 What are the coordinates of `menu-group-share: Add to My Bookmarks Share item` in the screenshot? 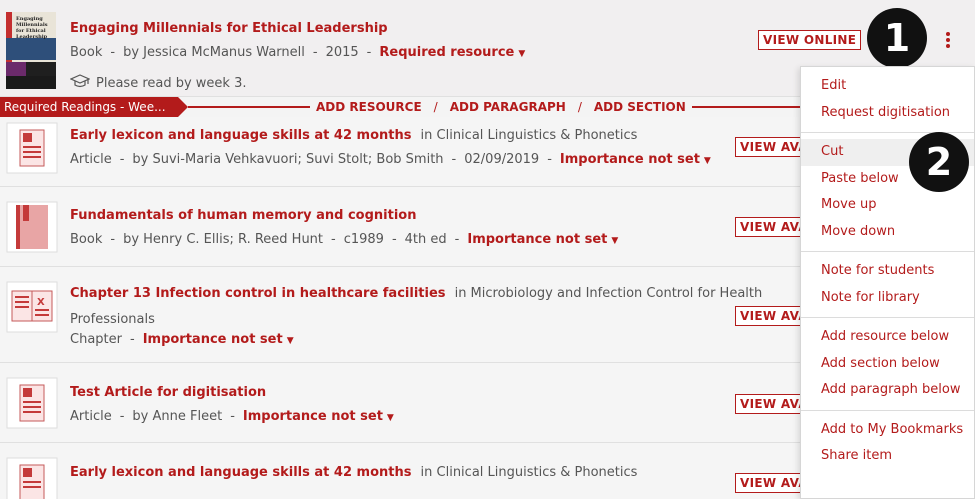 It's located at (887, 443).